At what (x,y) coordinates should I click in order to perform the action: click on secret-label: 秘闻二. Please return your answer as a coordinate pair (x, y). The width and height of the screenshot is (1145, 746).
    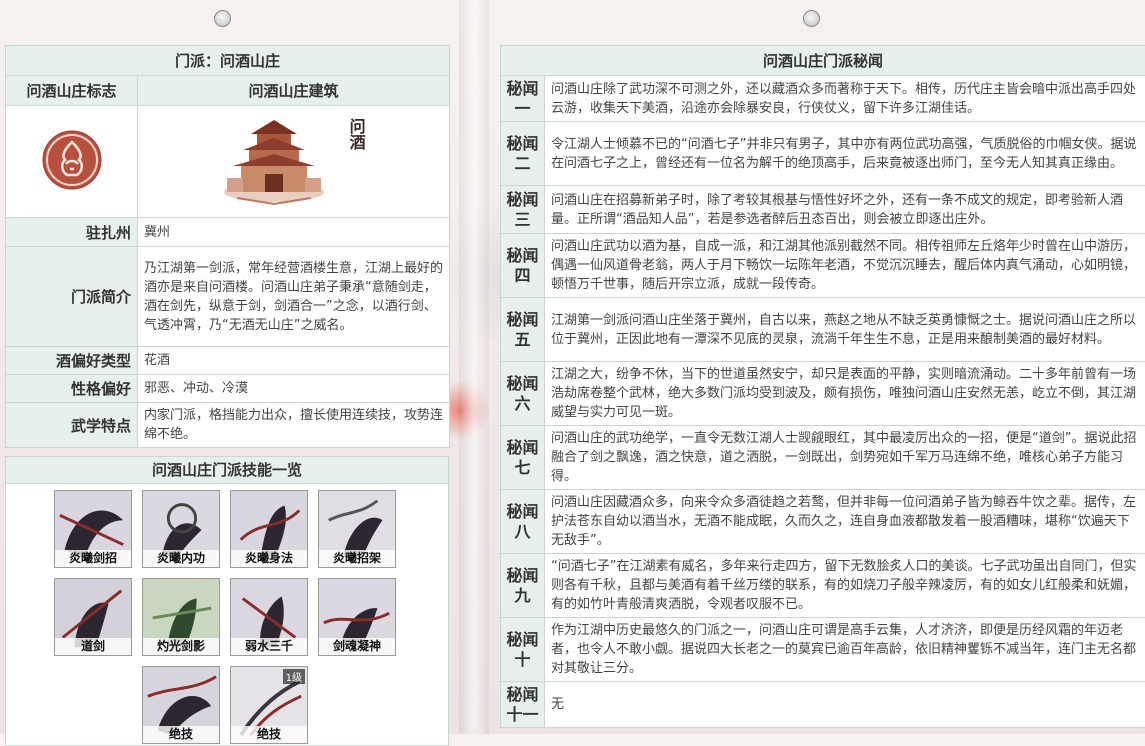
    Looking at the image, I should click on (523, 154).